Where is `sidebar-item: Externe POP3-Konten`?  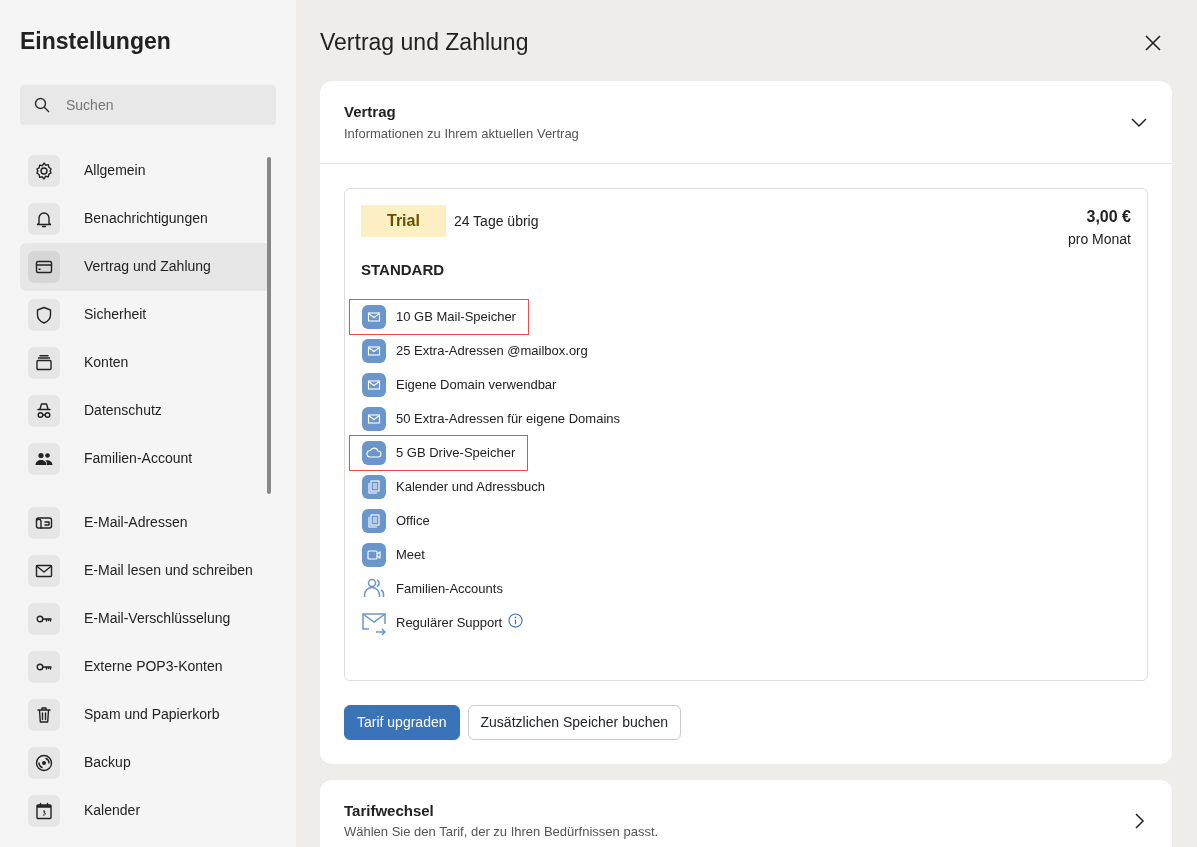
sidebar-item: Externe POP3-Konten is located at coordinates (145, 666).